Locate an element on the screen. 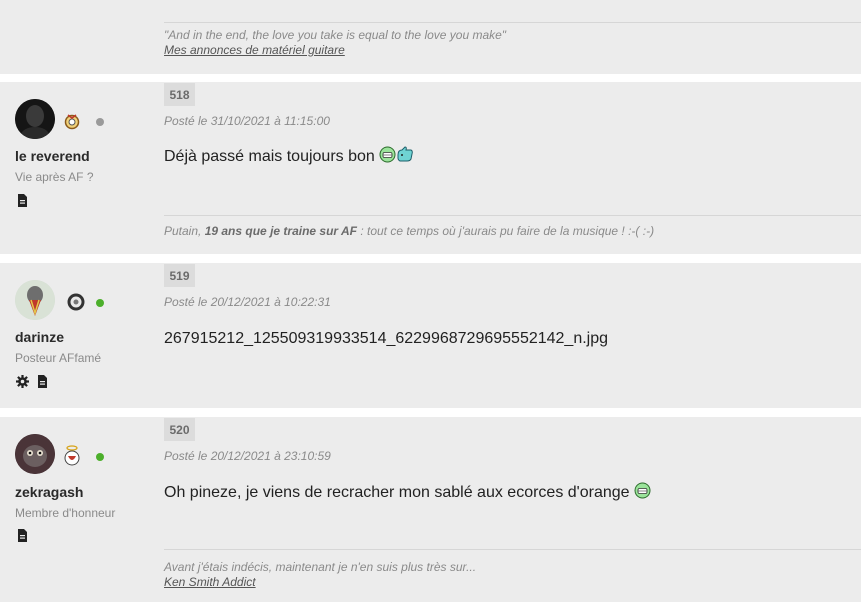 The width and height of the screenshot is (861, 602). post-date: Posté le 20/12/2021 à 23:10:59 is located at coordinates (247, 456).